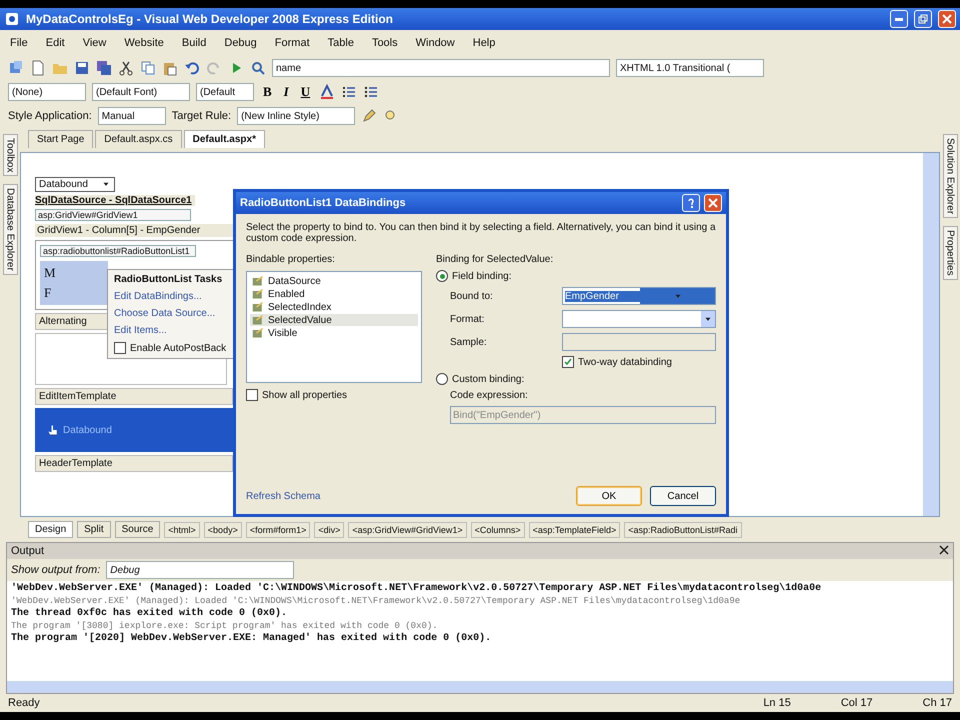 The image size is (960, 720). What do you see at coordinates (334, 281) in the screenshot?
I see `property-item: DataSource` at bounding box center [334, 281].